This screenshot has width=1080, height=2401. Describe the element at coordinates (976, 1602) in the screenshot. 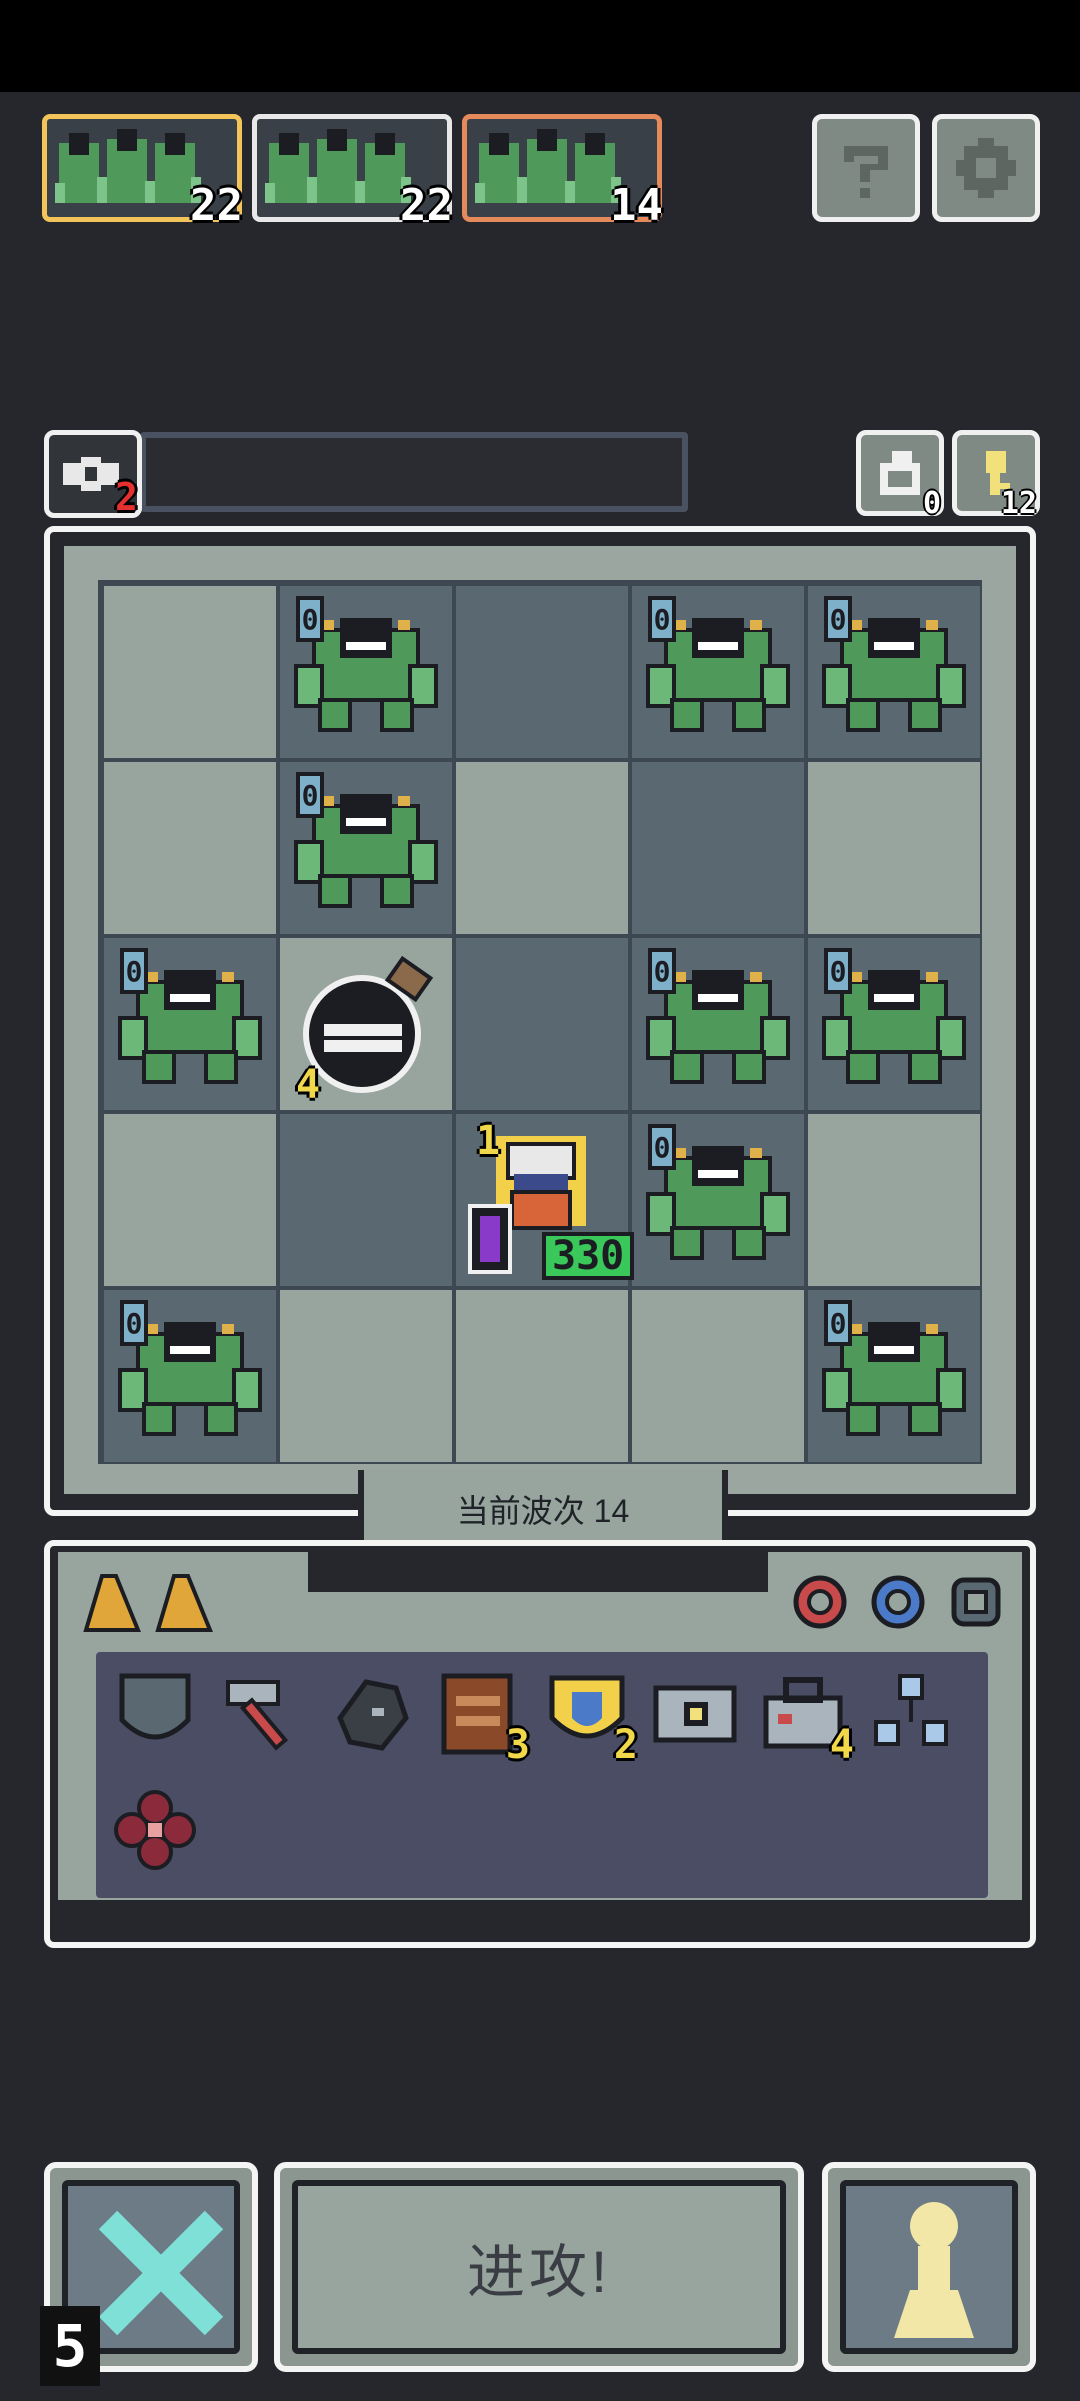

I see `armor-ring-icon` at that location.